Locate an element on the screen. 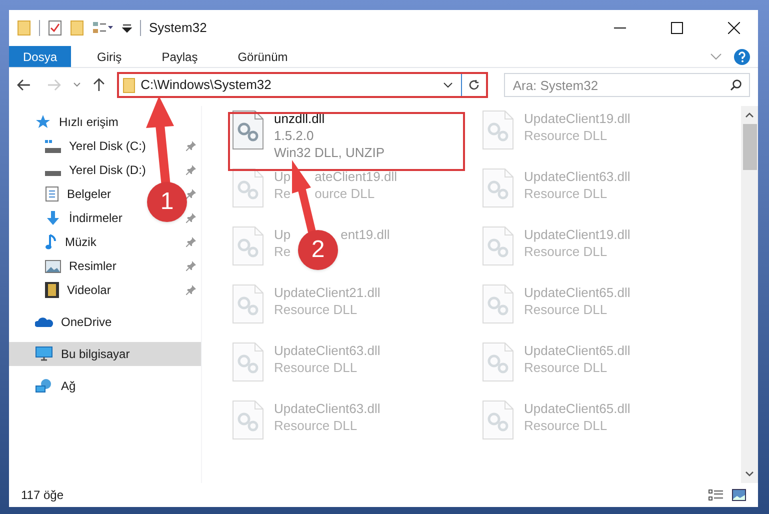  item-count: 117 öğe is located at coordinates (42, 495).